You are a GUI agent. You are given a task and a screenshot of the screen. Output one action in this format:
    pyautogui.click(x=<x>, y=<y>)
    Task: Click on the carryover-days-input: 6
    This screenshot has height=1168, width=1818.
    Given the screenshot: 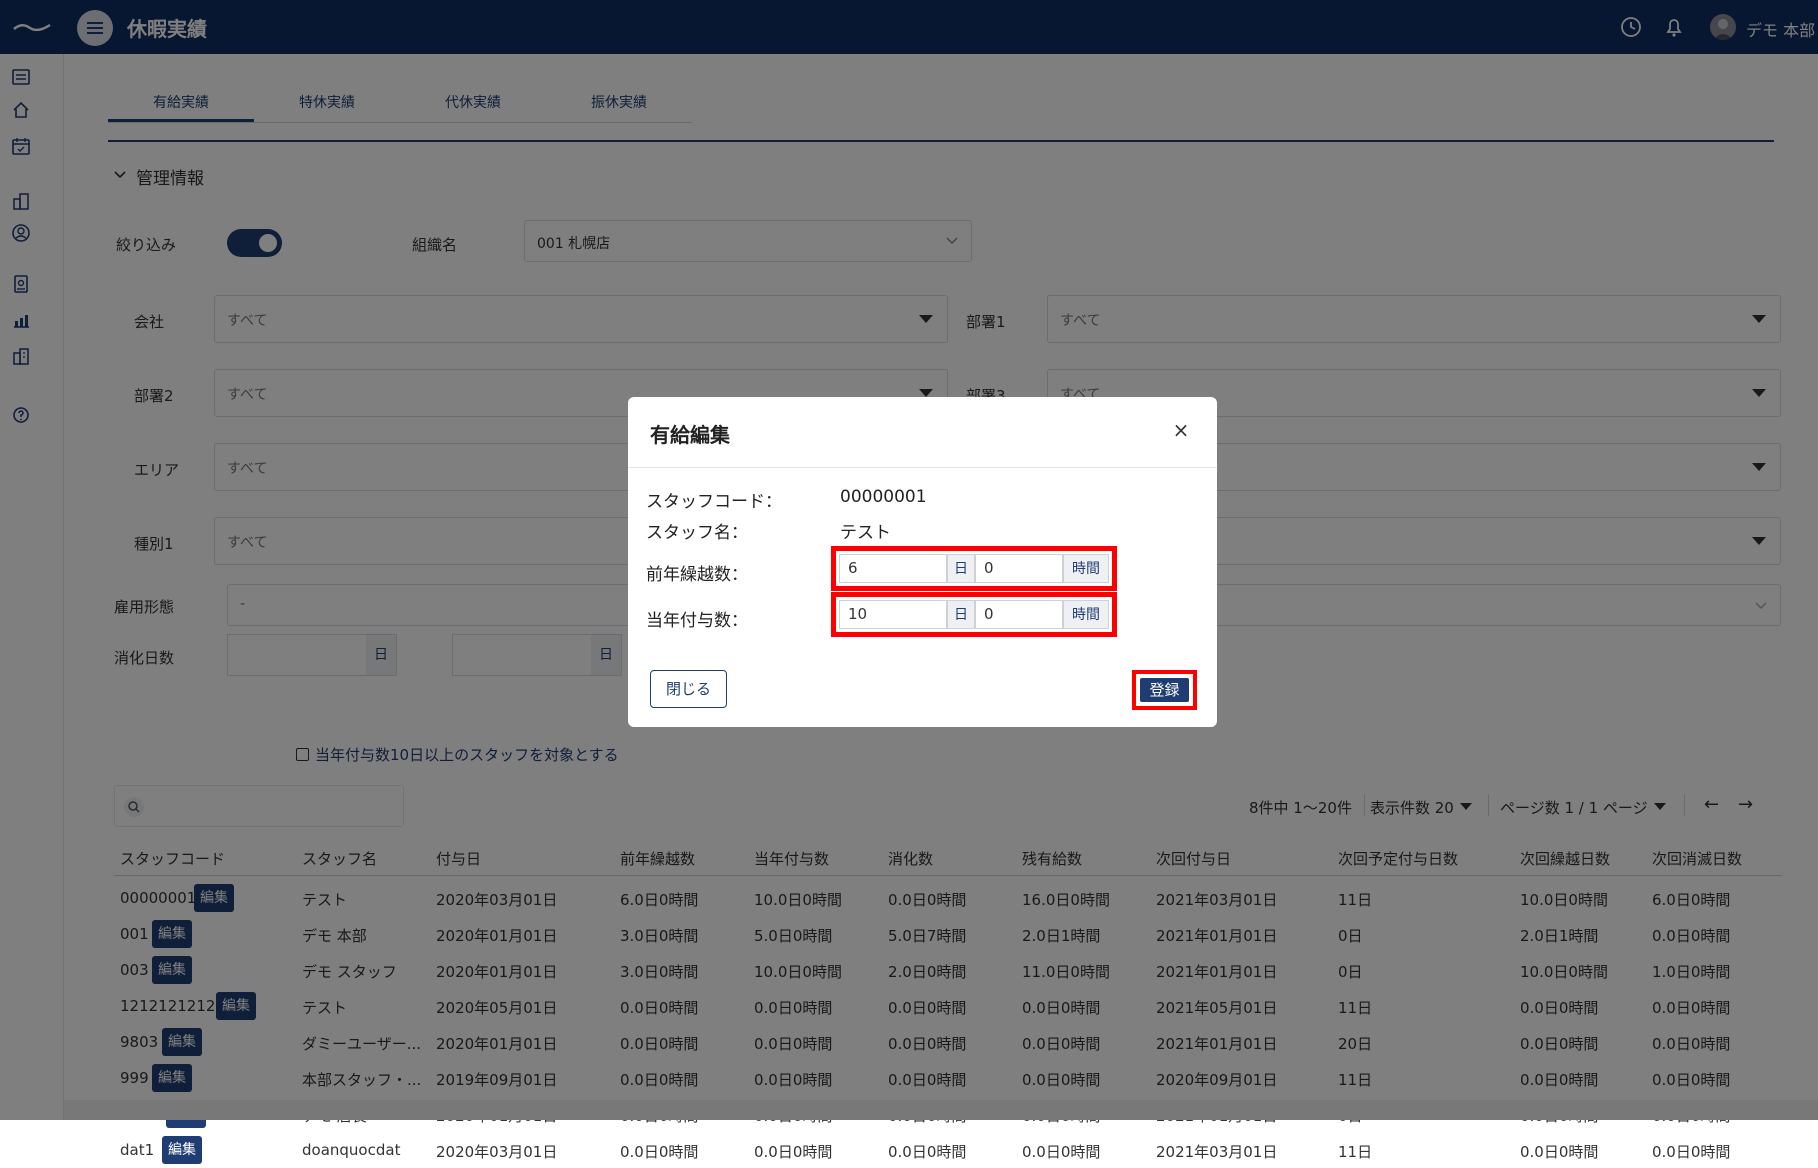 What is the action you would take?
    pyautogui.click(x=893, y=568)
    